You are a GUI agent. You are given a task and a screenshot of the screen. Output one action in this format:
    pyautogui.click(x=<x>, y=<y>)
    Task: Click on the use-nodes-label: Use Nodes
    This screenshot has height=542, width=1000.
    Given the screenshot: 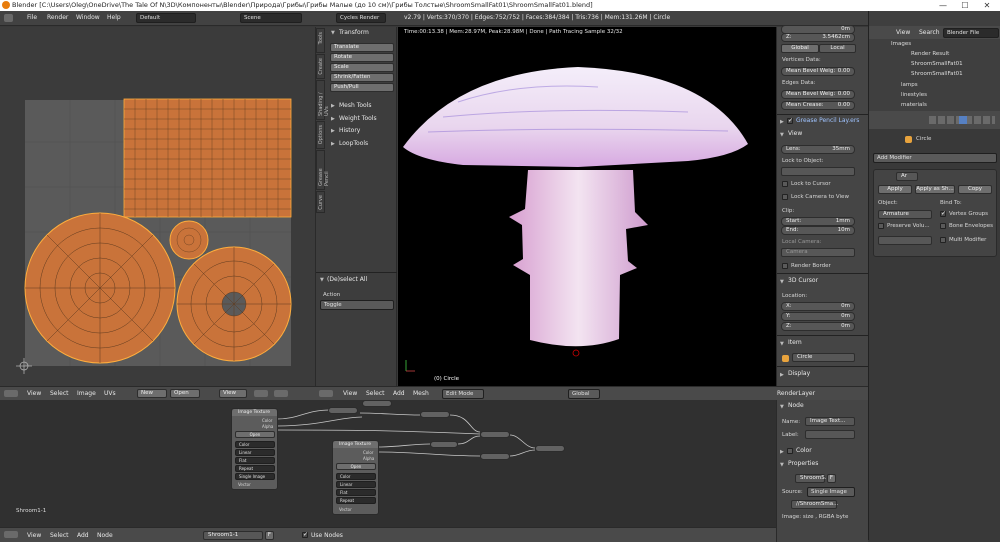 What is the action you would take?
    pyautogui.click(x=327, y=535)
    